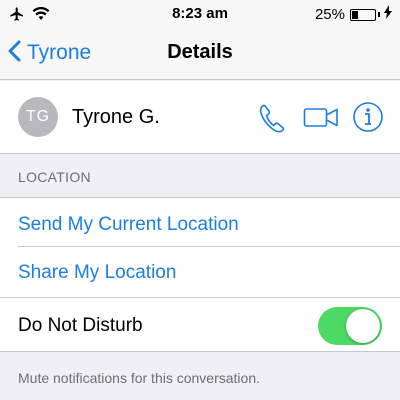 The image size is (400, 400). I want to click on status-right: 25%, so click(353, 14).